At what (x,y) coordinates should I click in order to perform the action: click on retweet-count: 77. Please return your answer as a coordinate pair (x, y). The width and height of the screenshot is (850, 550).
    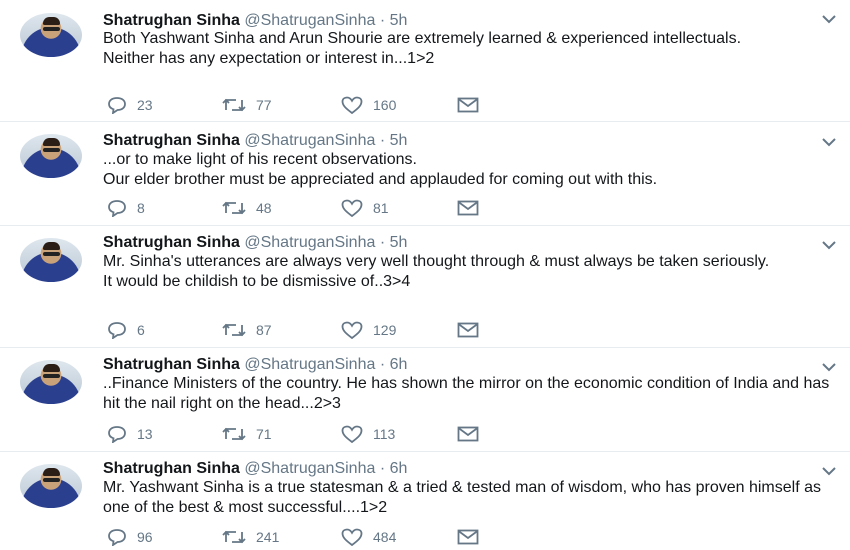
    Looking at the image, I should click on (264, 105).